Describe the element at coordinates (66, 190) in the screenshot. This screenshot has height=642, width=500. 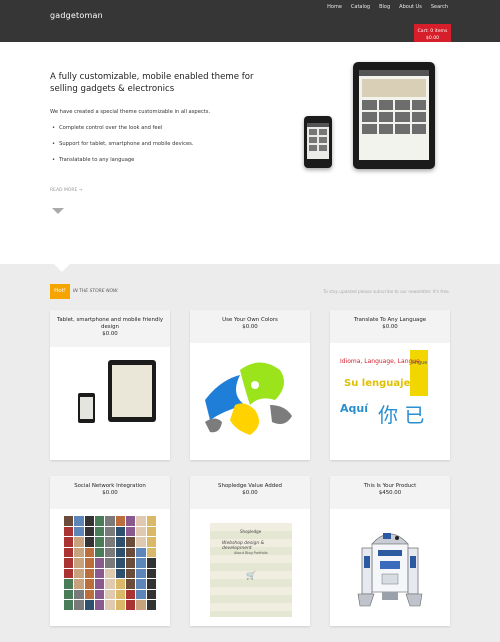
I see `read-more-link: READ MORE →` at that location.